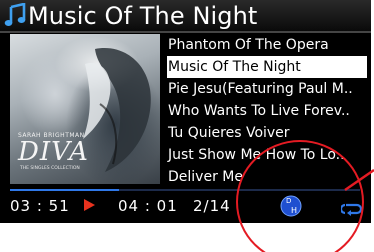 Image resolution: width=374 pixels, height=252 pixels. What do you see at coordinates (50, 168) in the screenshot?
I see `album-subtitle-text: THE SINGLES COLLECTION` at bounding box center [50, 168].